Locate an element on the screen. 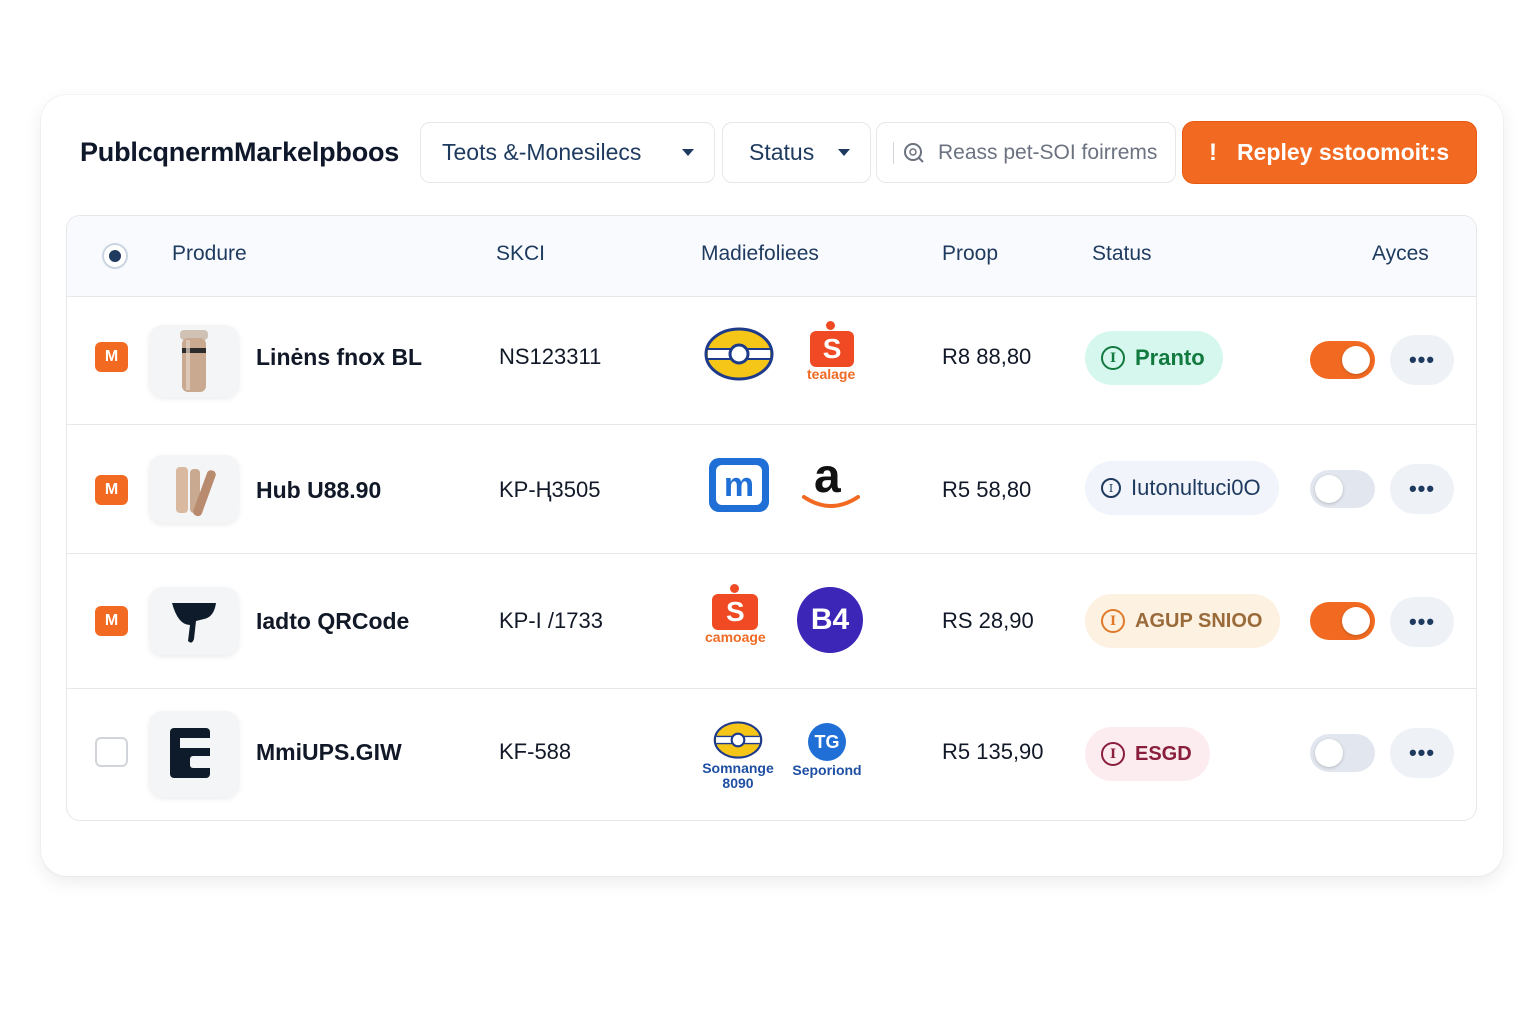 The width and height of the screenshot is (1536, 1024). marketplace-caption: camoage is located at coordinates (735, 637).